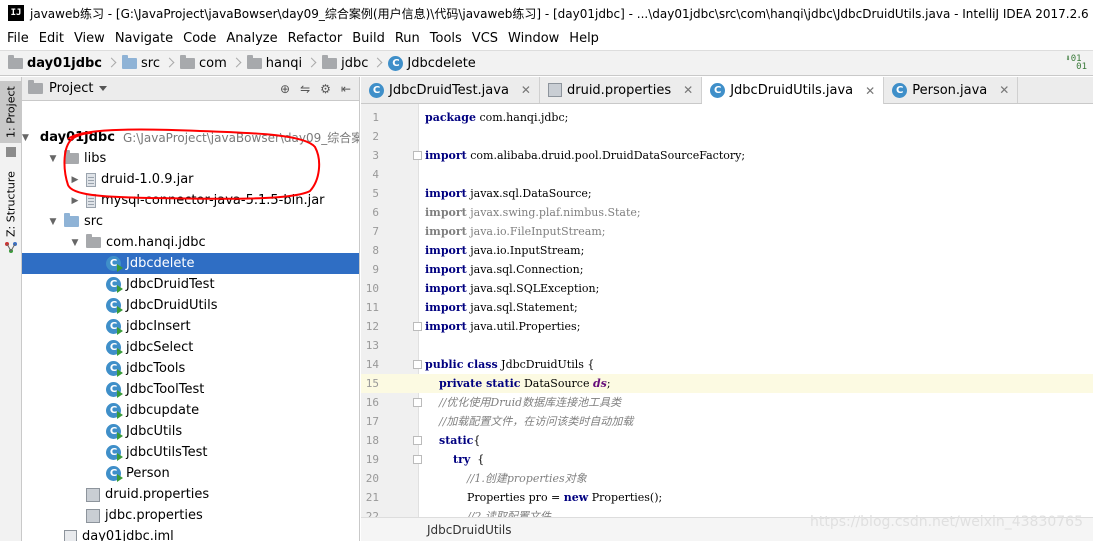 This screenshot has width=1093, height=541. Describe the element at coordinates (584, 38) in the screenshot. I see `menu-help: Help` at that location.